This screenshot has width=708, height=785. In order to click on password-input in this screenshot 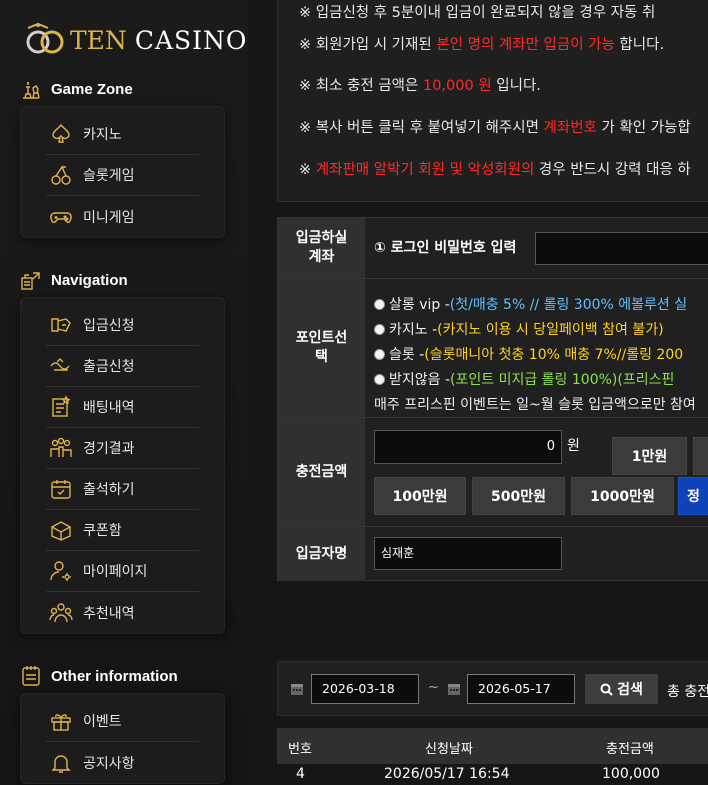, I will do `click(621, 248)`.